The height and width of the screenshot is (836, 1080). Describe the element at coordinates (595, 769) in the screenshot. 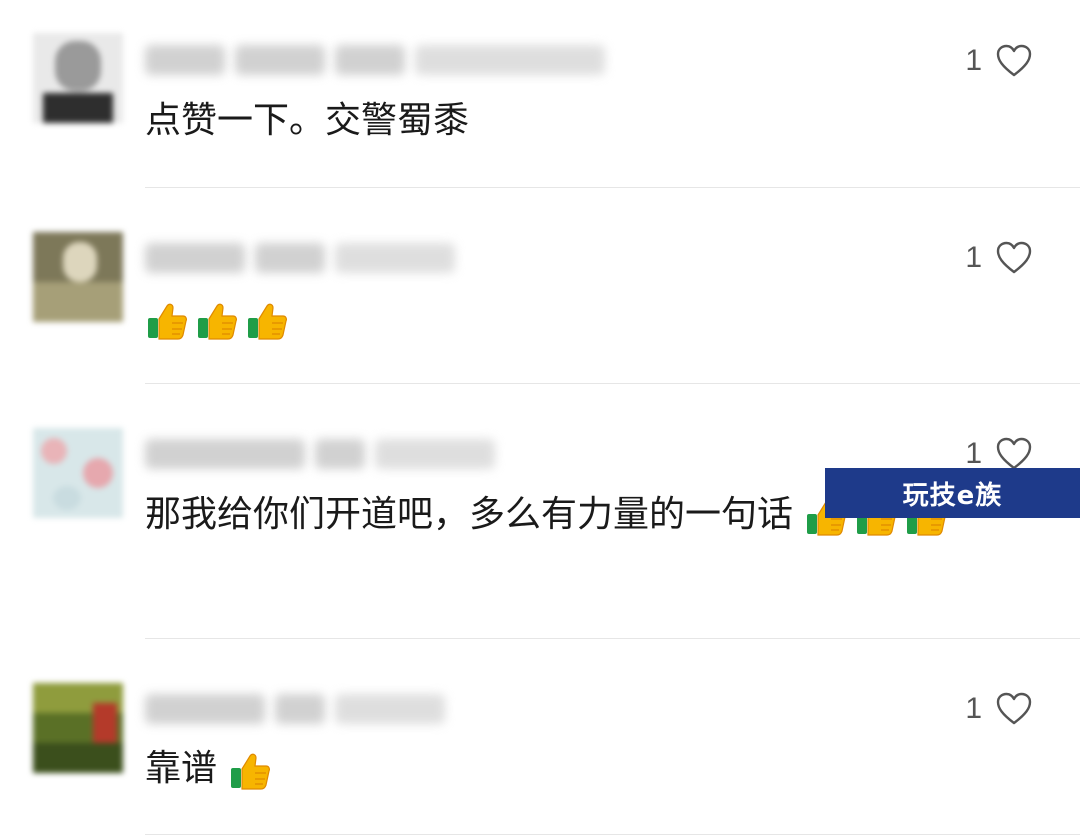

I see `comment-text: 靠谱` at that location.